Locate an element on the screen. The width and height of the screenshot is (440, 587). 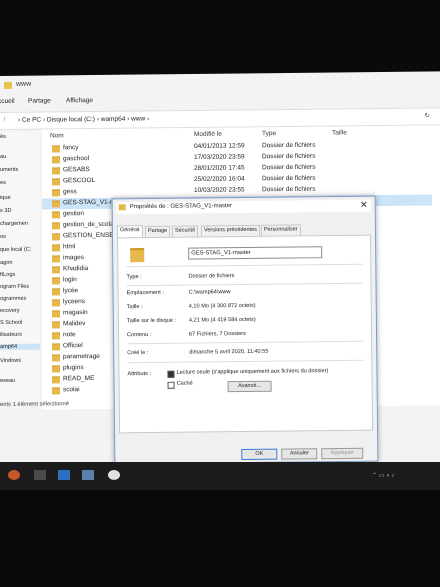
nav-item: au is located at coordinates (3, 157).